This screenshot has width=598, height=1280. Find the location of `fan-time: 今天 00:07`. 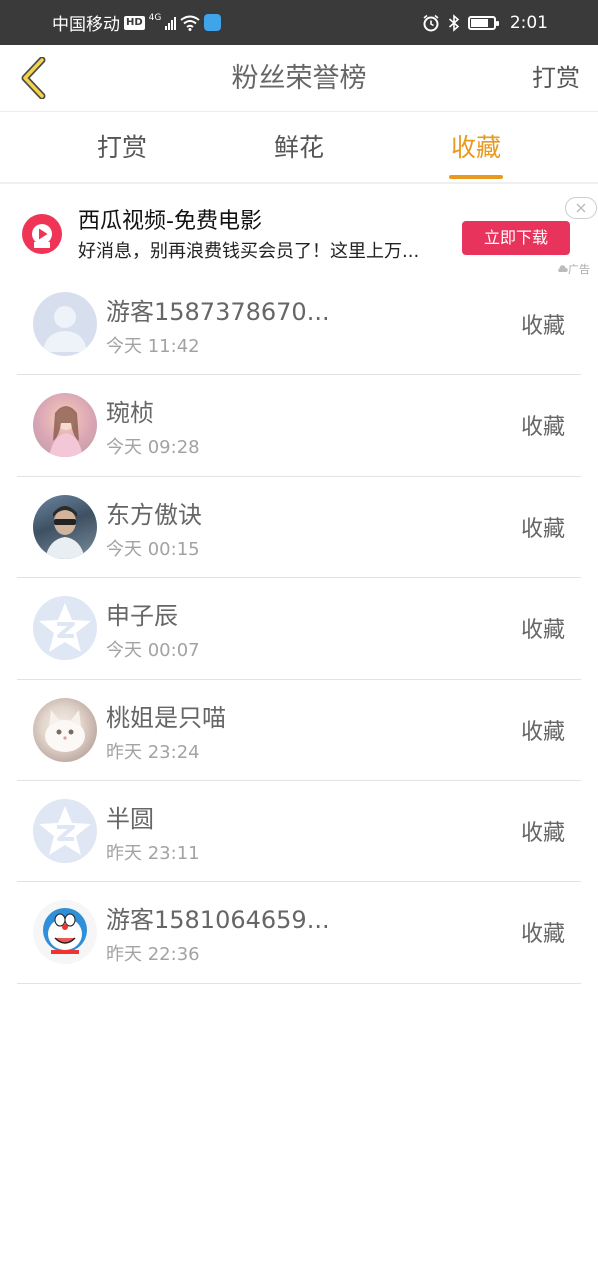

fan-time: 今天 00:07 is located at coordinates (153, 651).